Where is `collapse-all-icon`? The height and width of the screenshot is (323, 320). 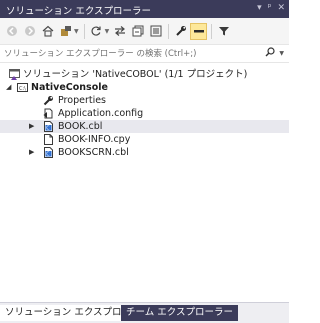
collapse-all-icon is located at coordinates (138, 31).